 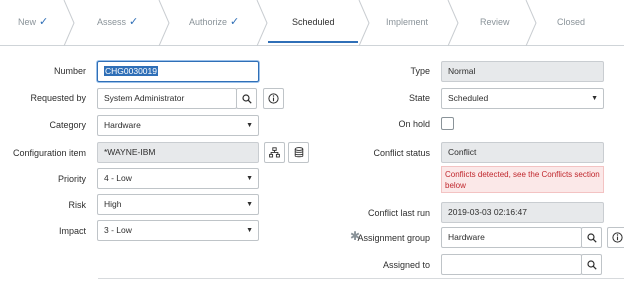 What do you see at coordinates (414, 124) in the screenshot?
I see `on-hold-label: On hold` at bounding box center [414, 124].